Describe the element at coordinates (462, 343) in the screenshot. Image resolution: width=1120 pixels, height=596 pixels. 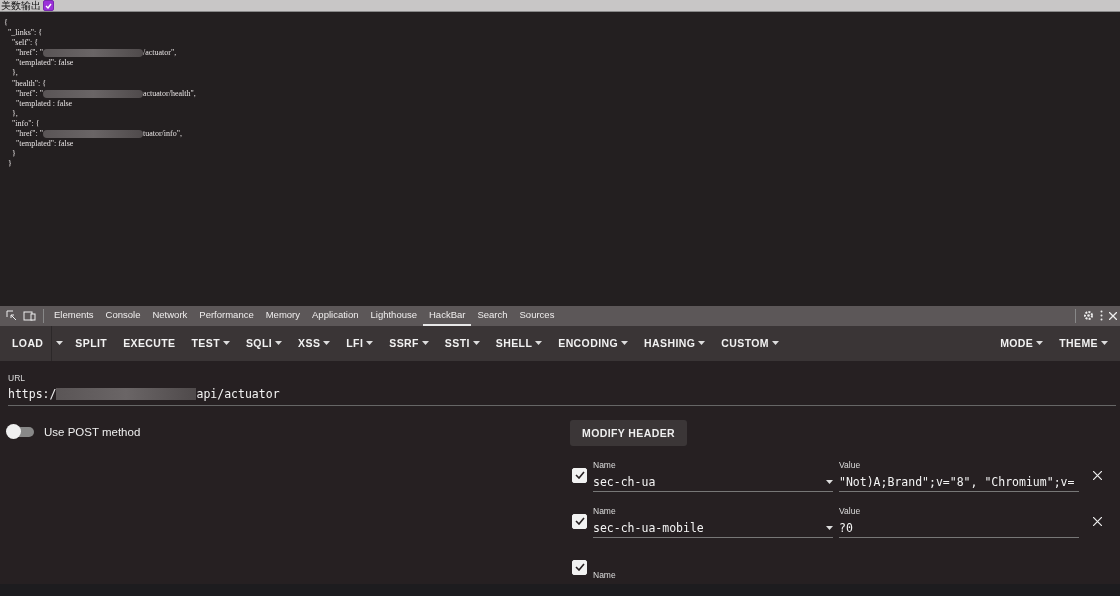
I see `menu-button: SSTI` at that location.